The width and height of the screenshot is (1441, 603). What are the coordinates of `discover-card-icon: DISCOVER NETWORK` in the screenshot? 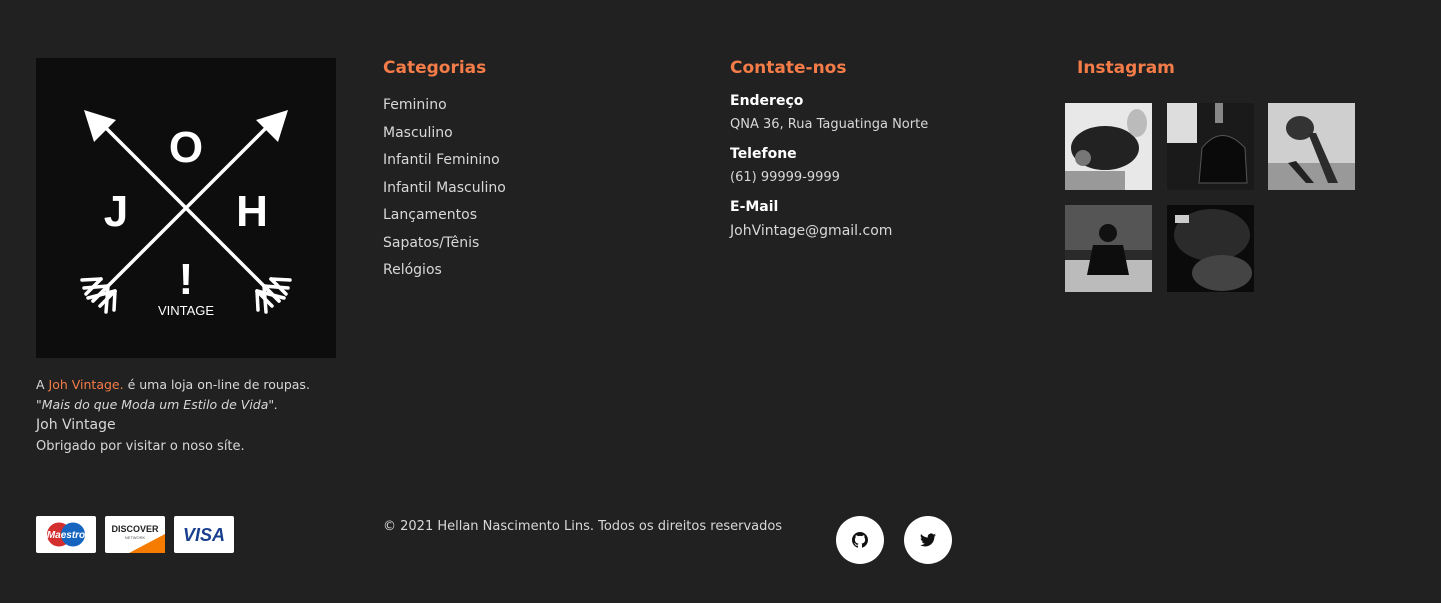 It's located at (135, 534).